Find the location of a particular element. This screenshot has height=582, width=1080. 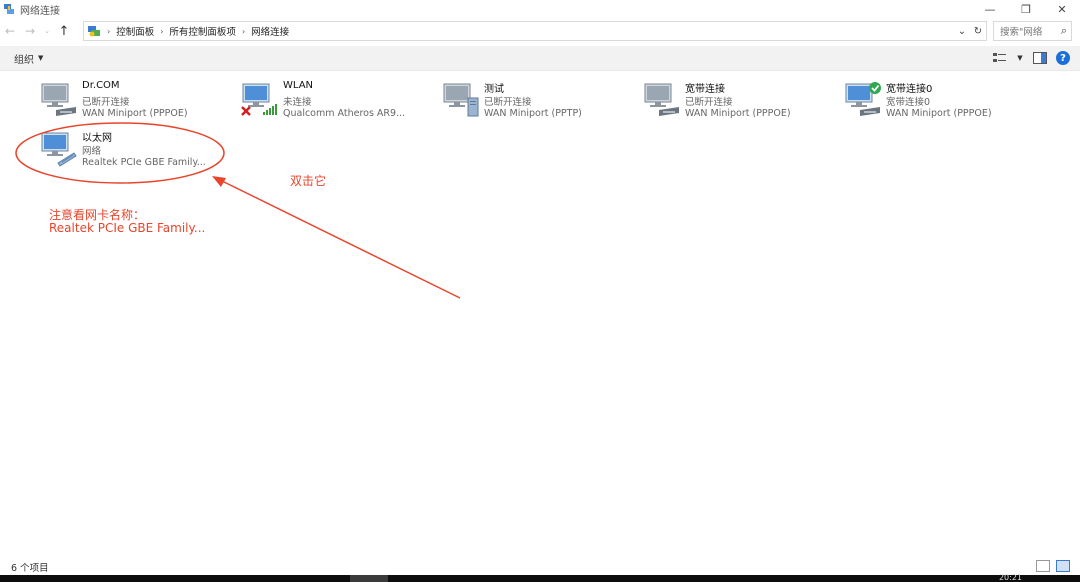

title-bar: 网络连接 — ❐ ✕ is located at coordinates (540, 9).